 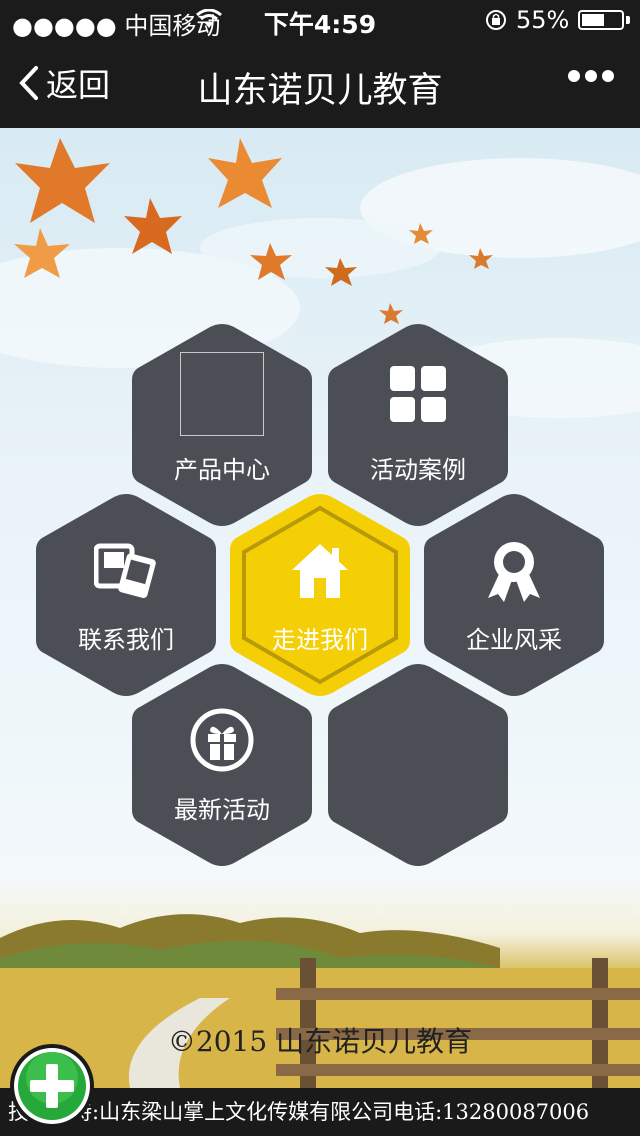 I want to click on menu-label: 走进我们, so click(x=320, y=640).